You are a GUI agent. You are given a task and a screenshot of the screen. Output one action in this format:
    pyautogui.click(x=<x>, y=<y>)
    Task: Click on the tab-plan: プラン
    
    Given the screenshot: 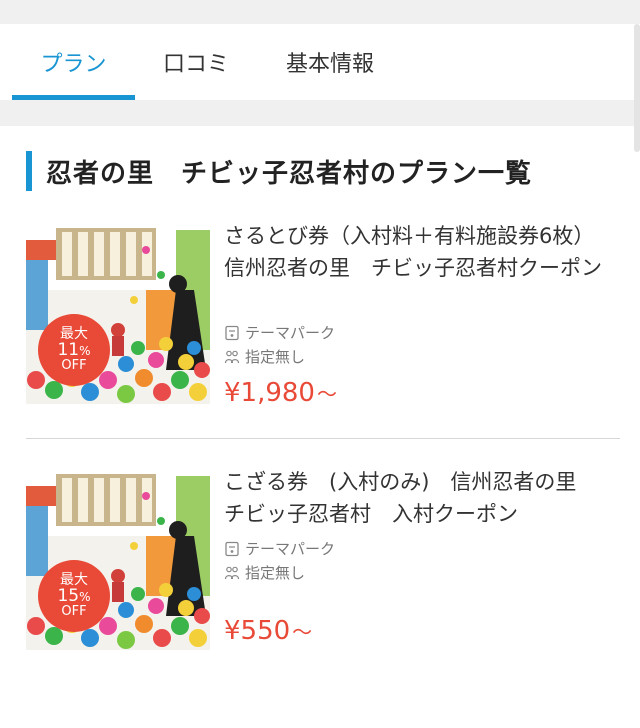 What is the action you would take?
    pyautogui.click(x=73, y=62)
    